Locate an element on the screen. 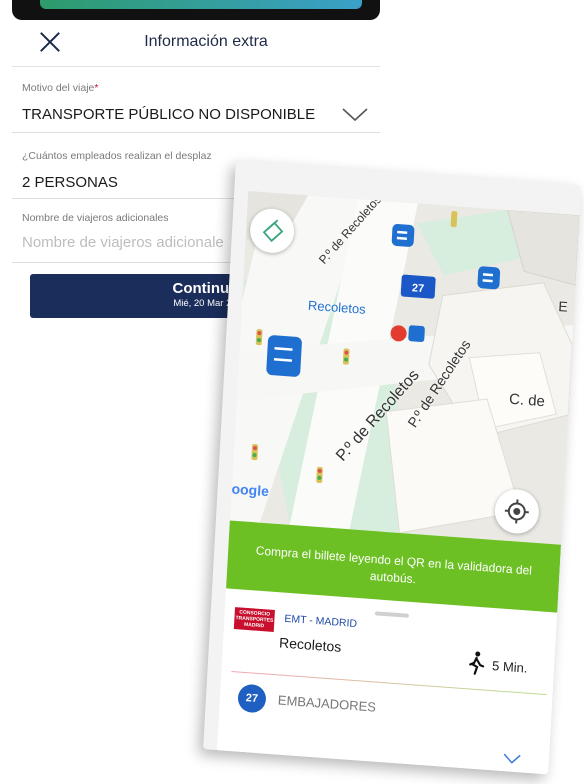  list-fade is located at coordinates (383, 746).